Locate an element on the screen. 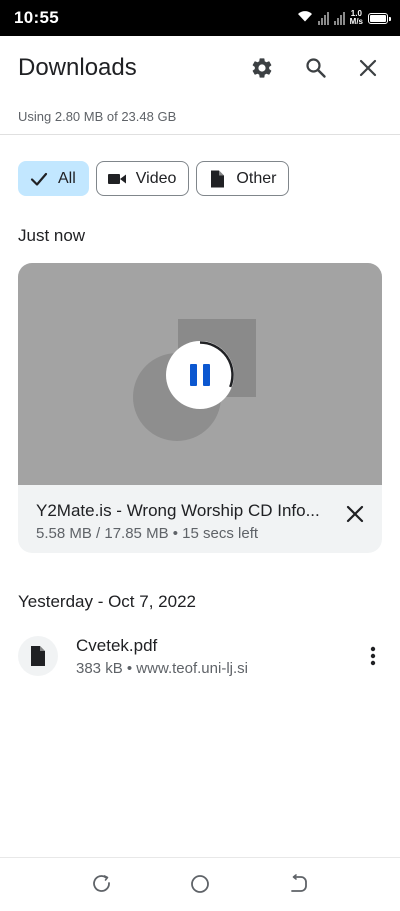 This screenshot has width=400, height=911. speed-unit: M/s is located at coordinates (356, 21).